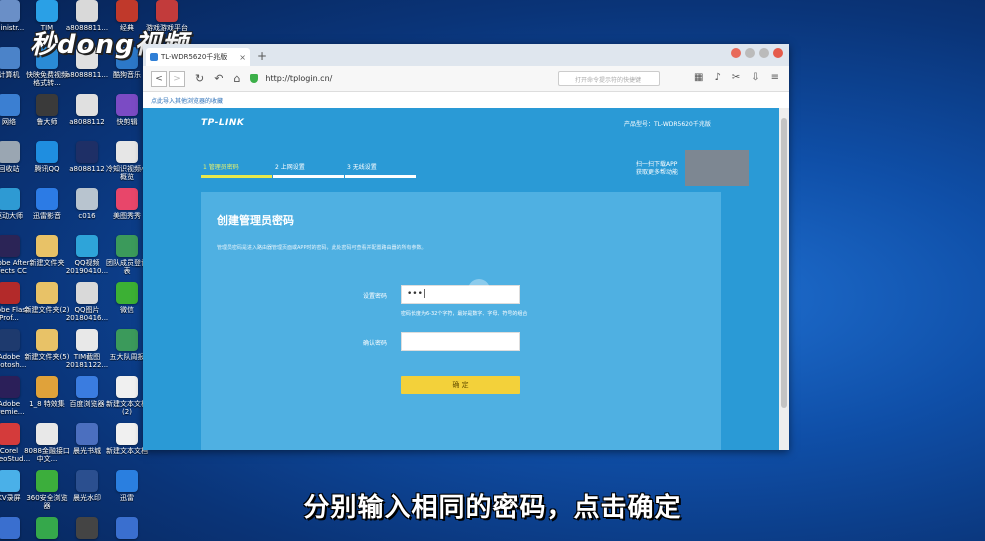 This screenshot has width=985, height=541. Describe the element at coordinates (375, 296) in the screenshot. I see `password-label: 设置密码` at that location.